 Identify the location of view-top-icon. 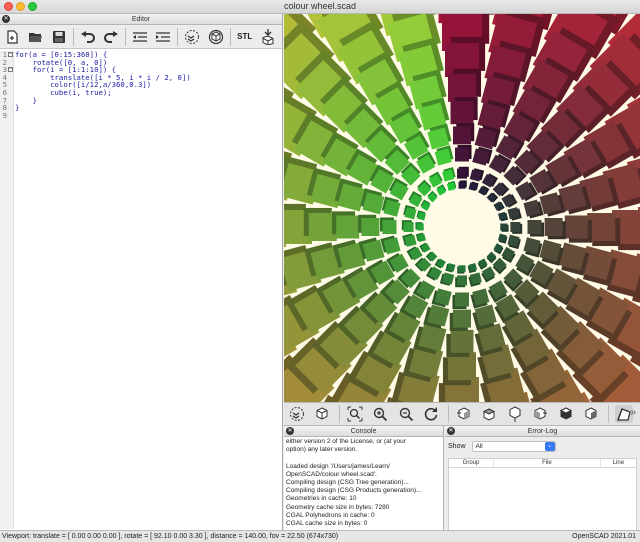
(489, 414).